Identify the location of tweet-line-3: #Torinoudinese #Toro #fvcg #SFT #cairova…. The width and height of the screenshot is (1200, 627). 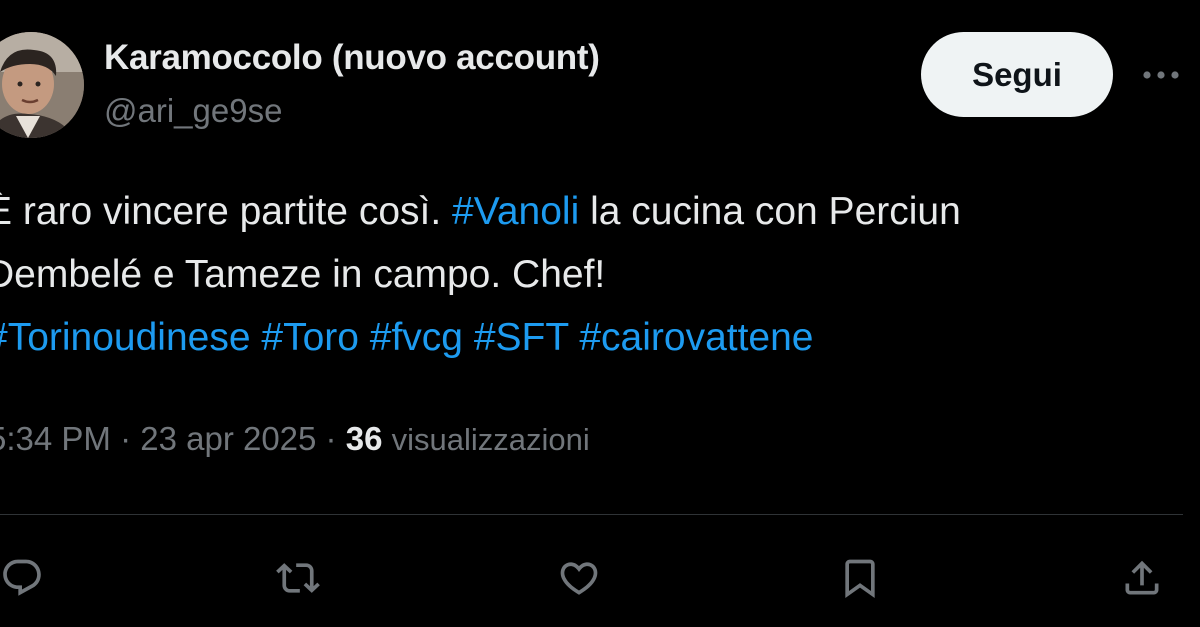
(600, 337).